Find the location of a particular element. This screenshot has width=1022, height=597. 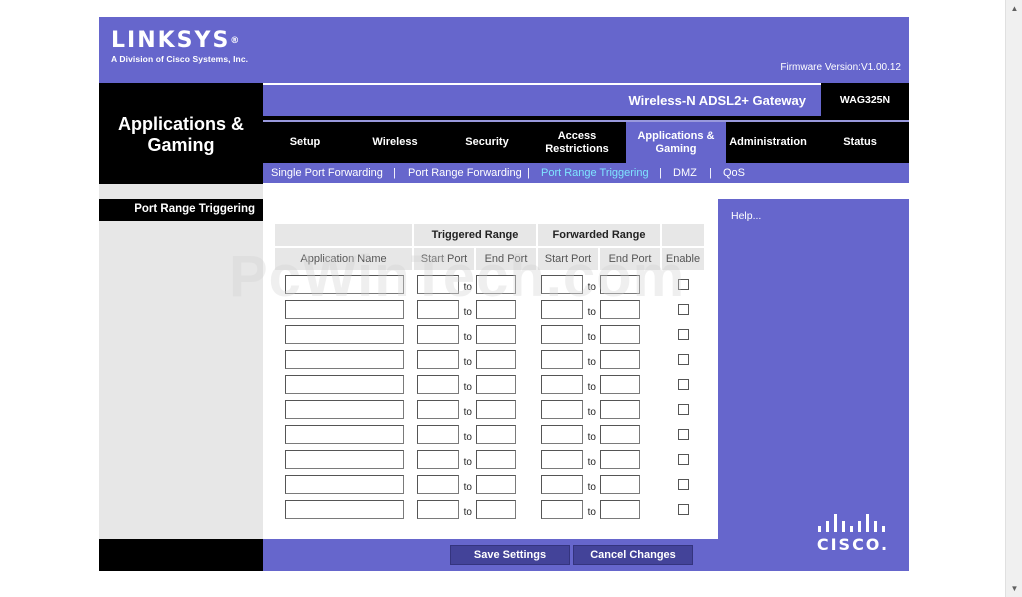

footer-button-bar: Save Settings Cancel Changes is located at coordinates (490, 555).